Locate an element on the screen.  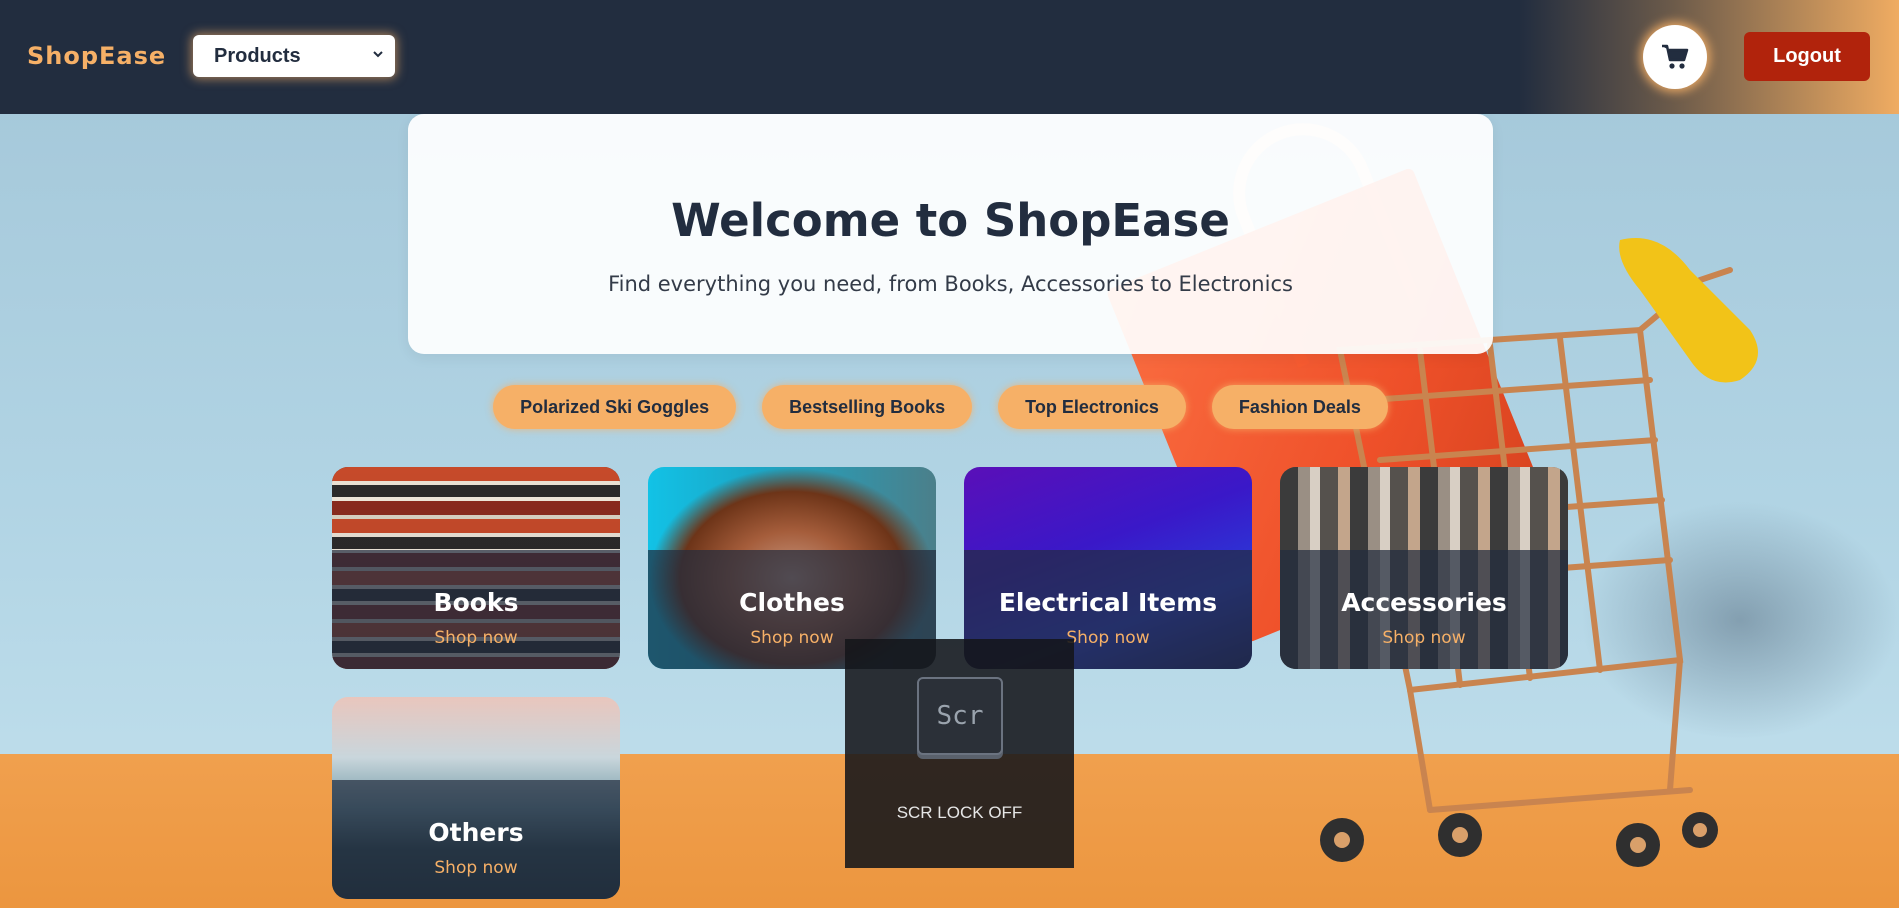
card-overlay: Books Shop now is located at coordinates (476, 609).